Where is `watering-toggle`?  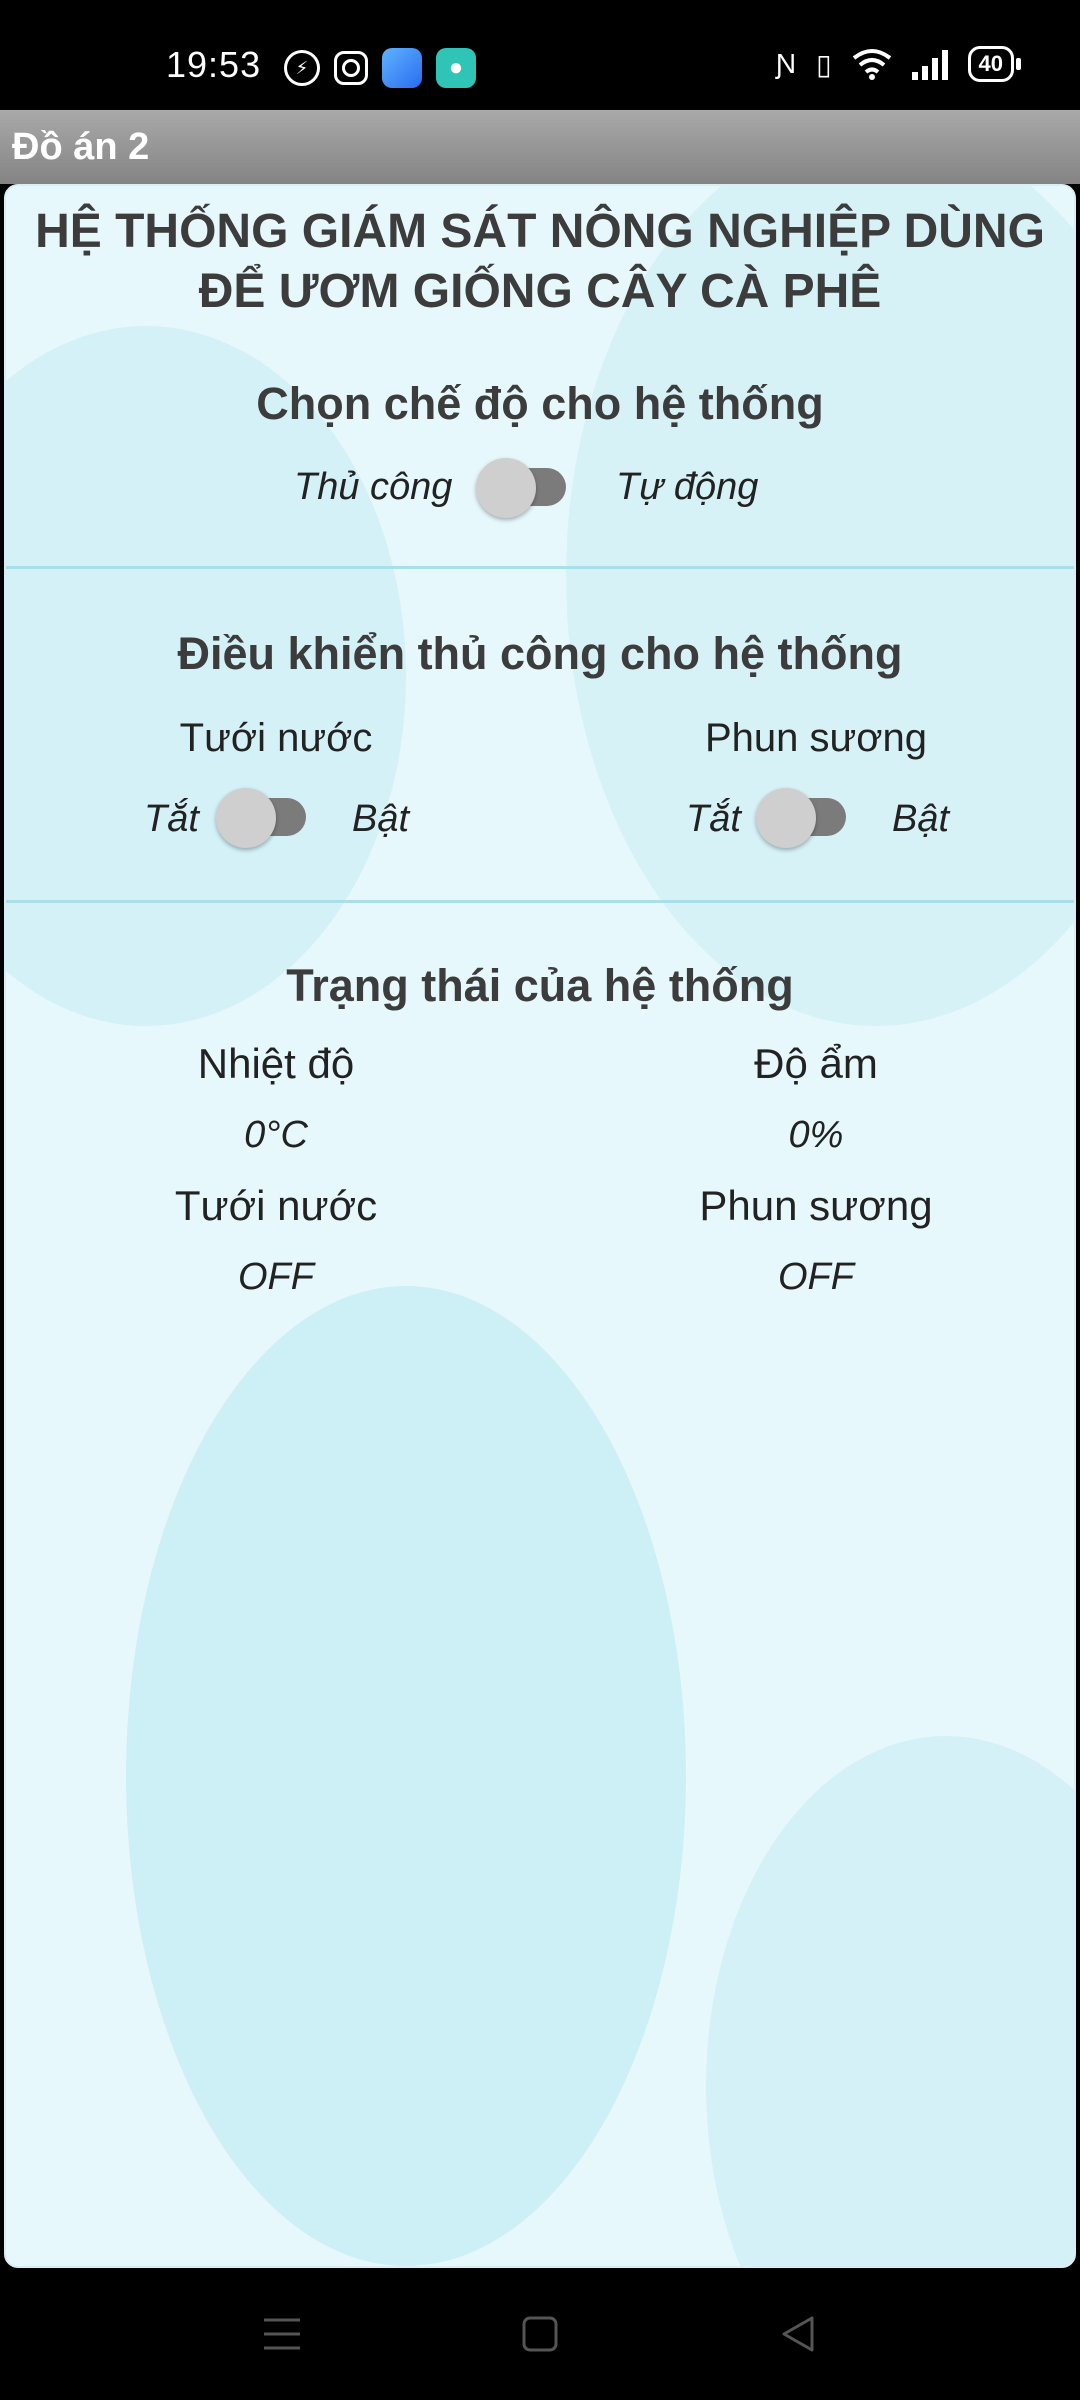 watering-toggle is located at coordinates (262, 815).